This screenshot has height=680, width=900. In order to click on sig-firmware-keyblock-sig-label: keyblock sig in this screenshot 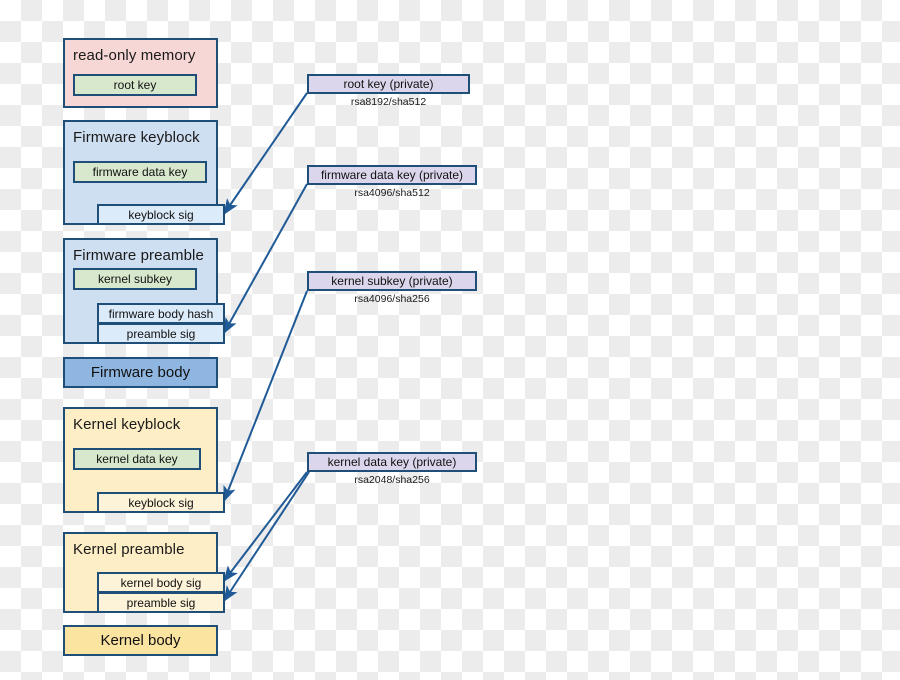, I will do `click(161, 214)`.